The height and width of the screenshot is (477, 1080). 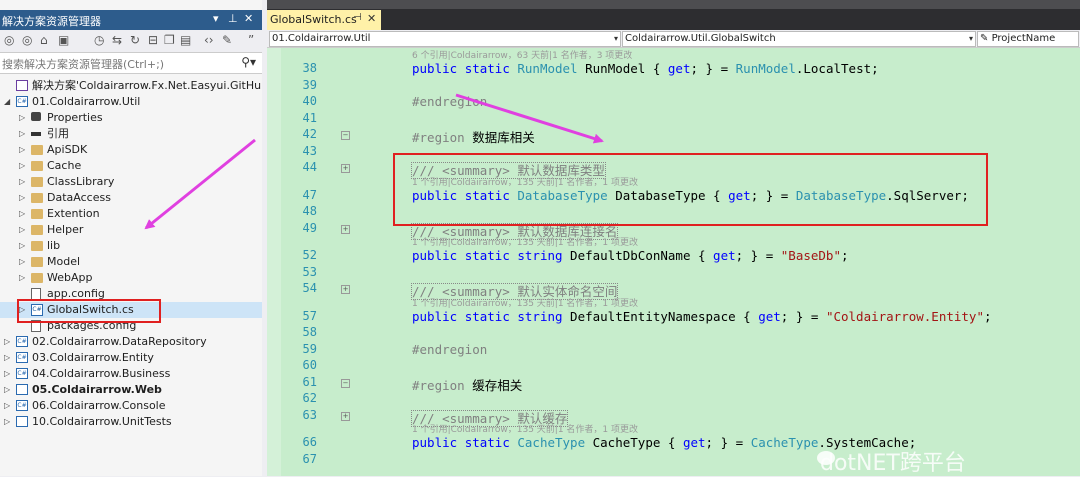 I want to click on tree-item: ▷ DataAccess, so click(x=131, y=198).